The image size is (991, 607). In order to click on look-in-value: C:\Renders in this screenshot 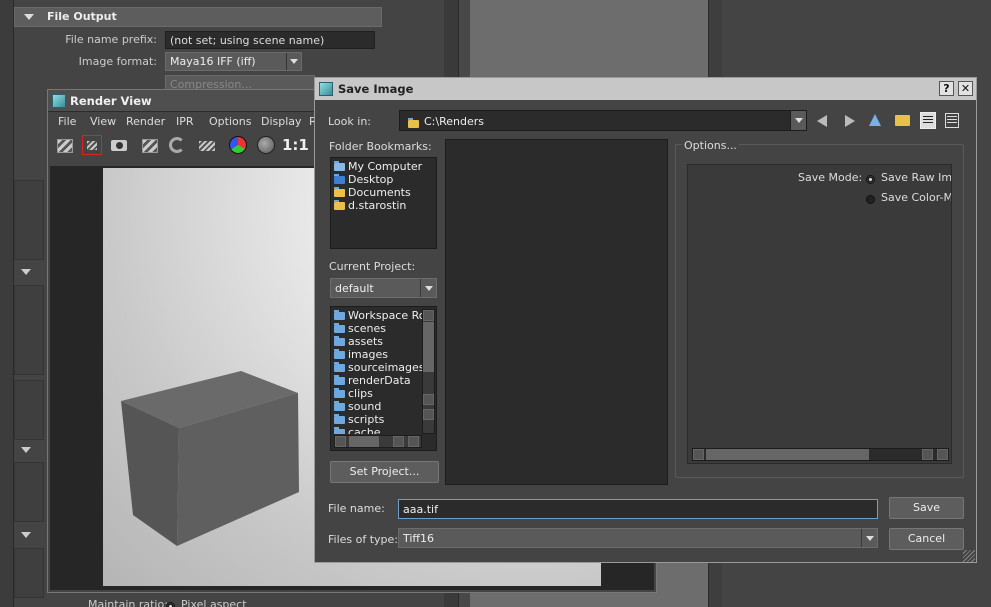, I will do `click(454, 121)`.